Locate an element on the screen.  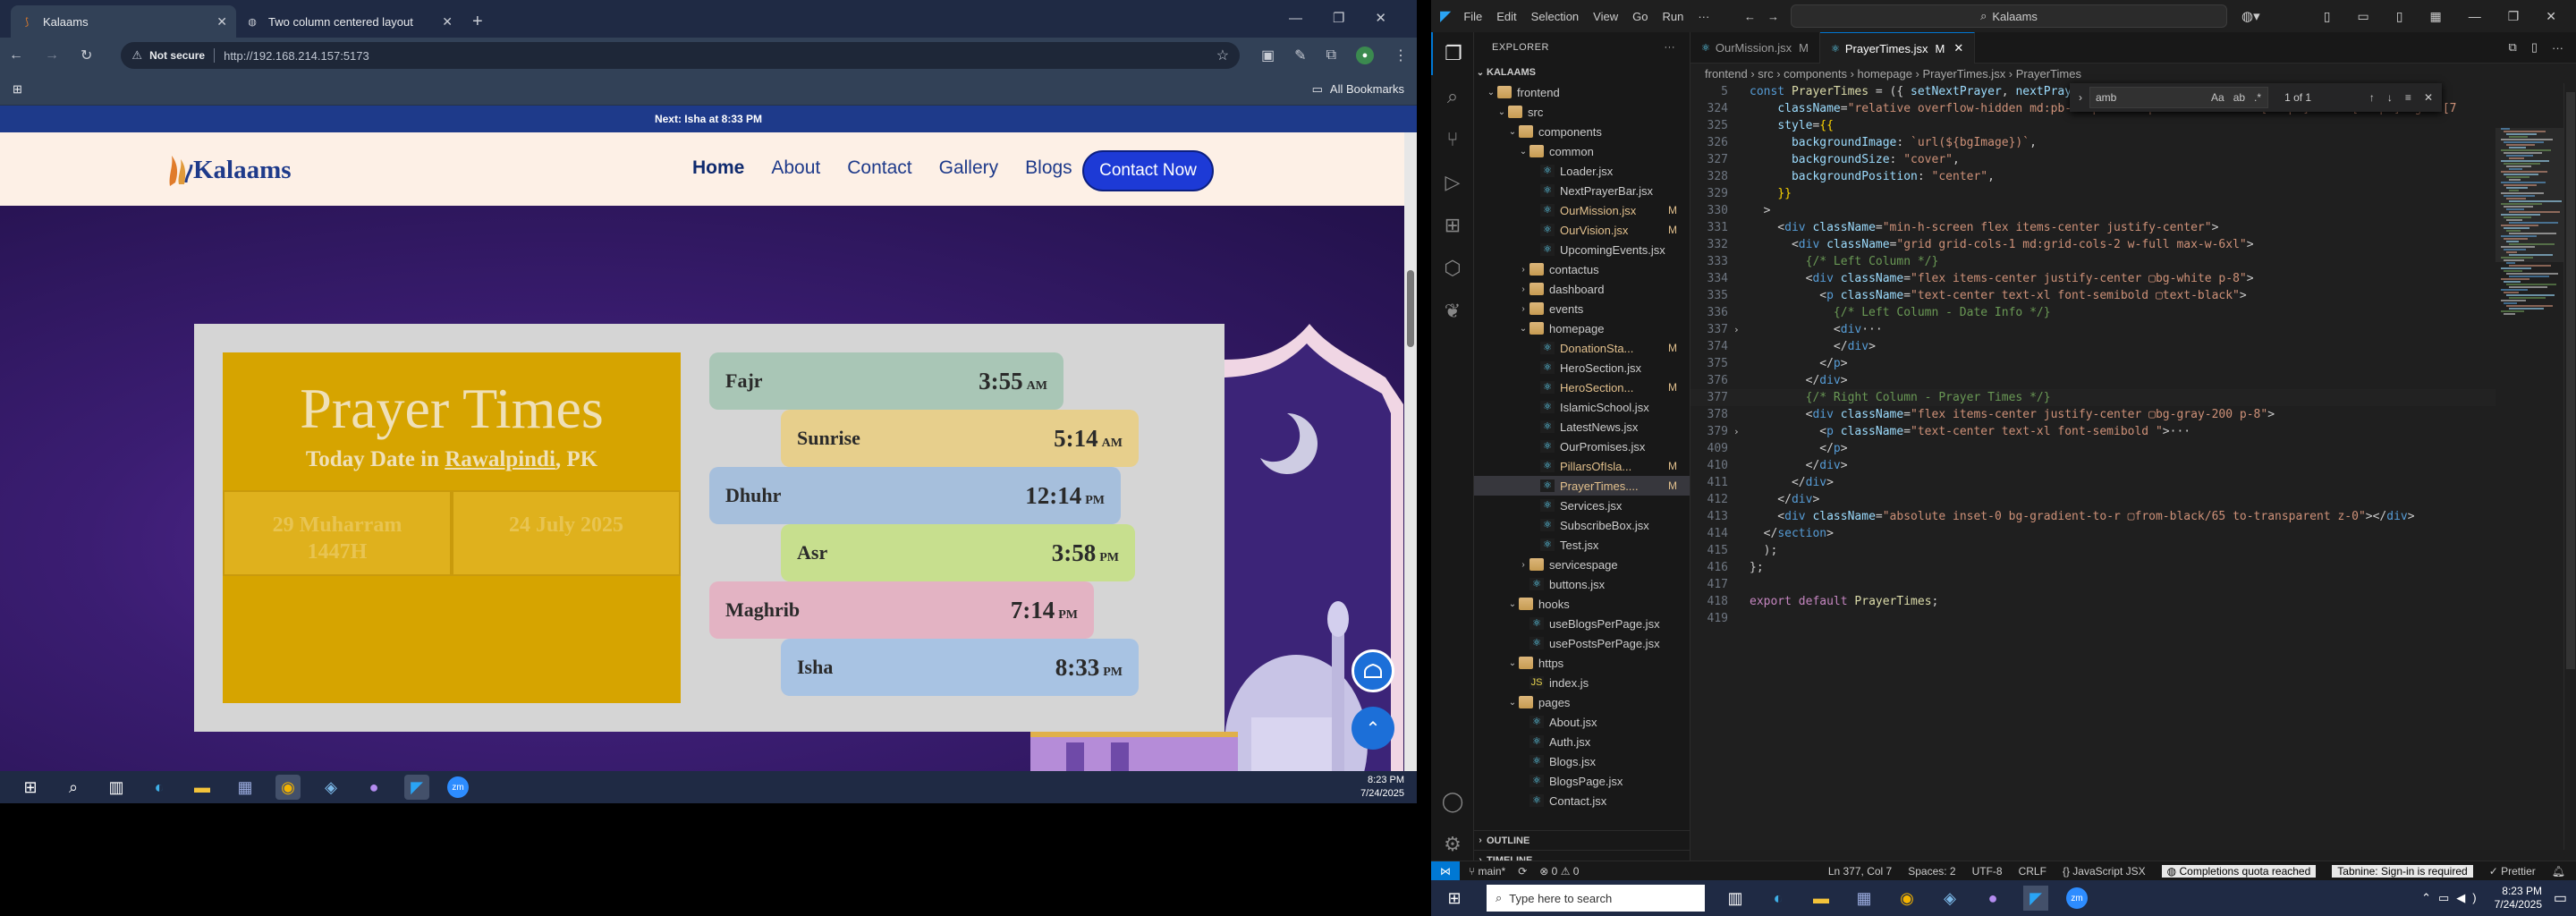
gear-icon: ⚙ is located at coordinates (1452, 844).